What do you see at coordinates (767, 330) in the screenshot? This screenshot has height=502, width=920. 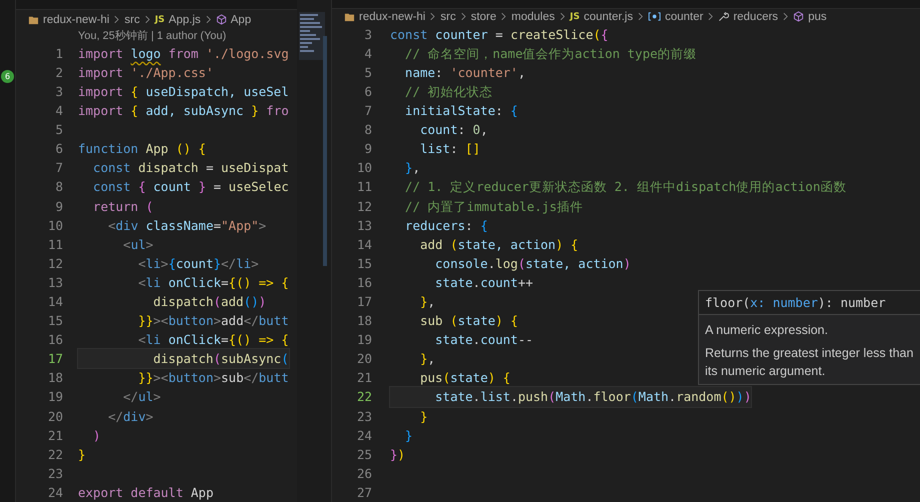 I see `tooltip-text: A numeric expression.` at bounding box center [767, 330].